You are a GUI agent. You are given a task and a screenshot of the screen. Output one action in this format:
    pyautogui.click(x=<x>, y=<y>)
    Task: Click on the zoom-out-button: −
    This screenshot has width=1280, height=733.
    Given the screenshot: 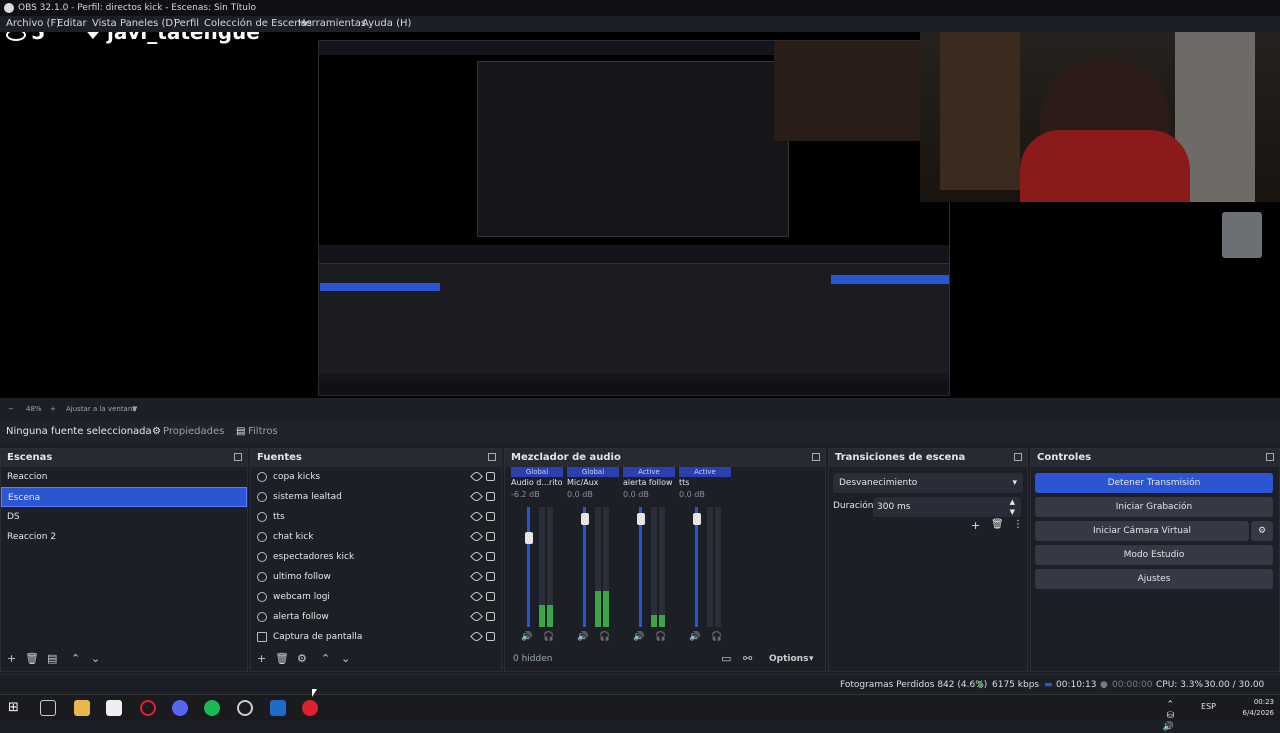 What is the action you would take?
    pyautogui.click(x=11, y=409)
    